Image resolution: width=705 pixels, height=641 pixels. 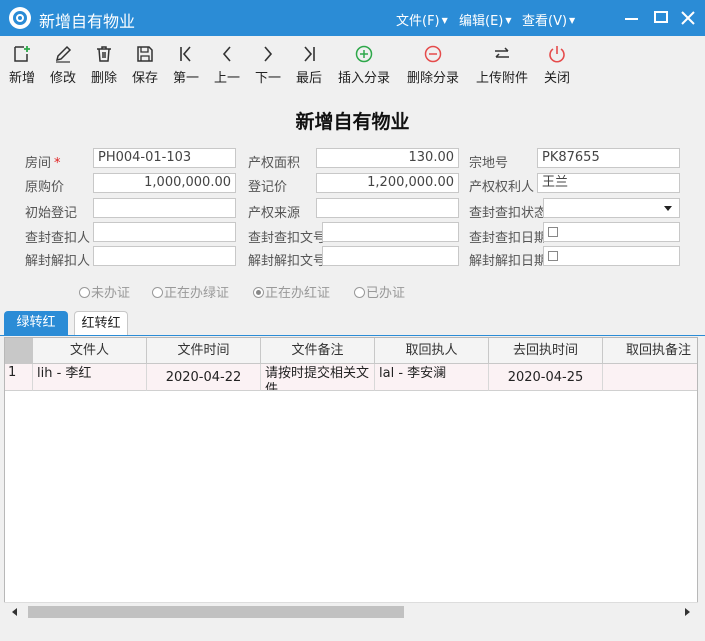 I want to click on column-header: 文件时间, so click(x=204, y=351).